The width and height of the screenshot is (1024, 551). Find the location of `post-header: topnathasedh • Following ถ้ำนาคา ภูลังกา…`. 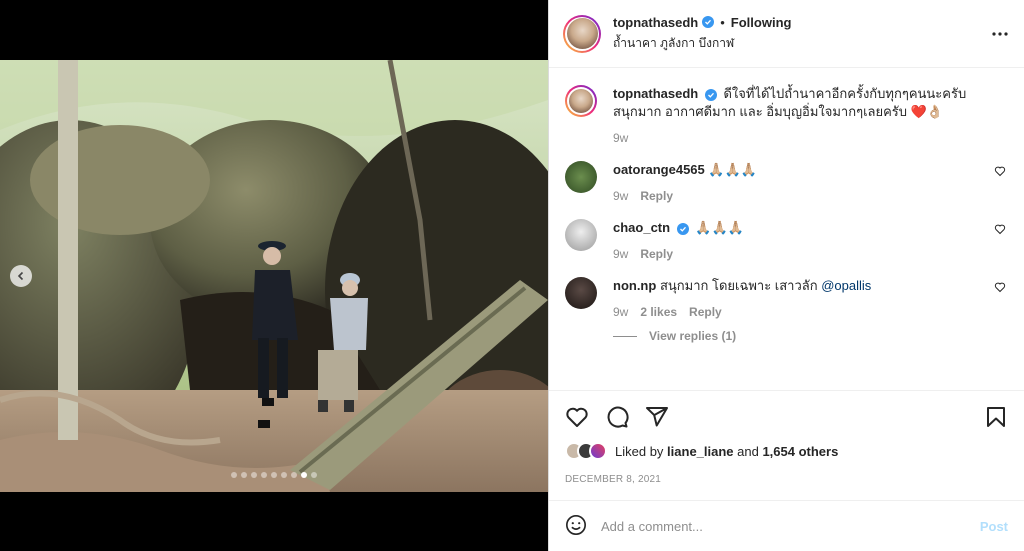

post-header: topnathasedh • Following ถ้ำนาคา ภูลังกา… is located at coordinates (786, 34).